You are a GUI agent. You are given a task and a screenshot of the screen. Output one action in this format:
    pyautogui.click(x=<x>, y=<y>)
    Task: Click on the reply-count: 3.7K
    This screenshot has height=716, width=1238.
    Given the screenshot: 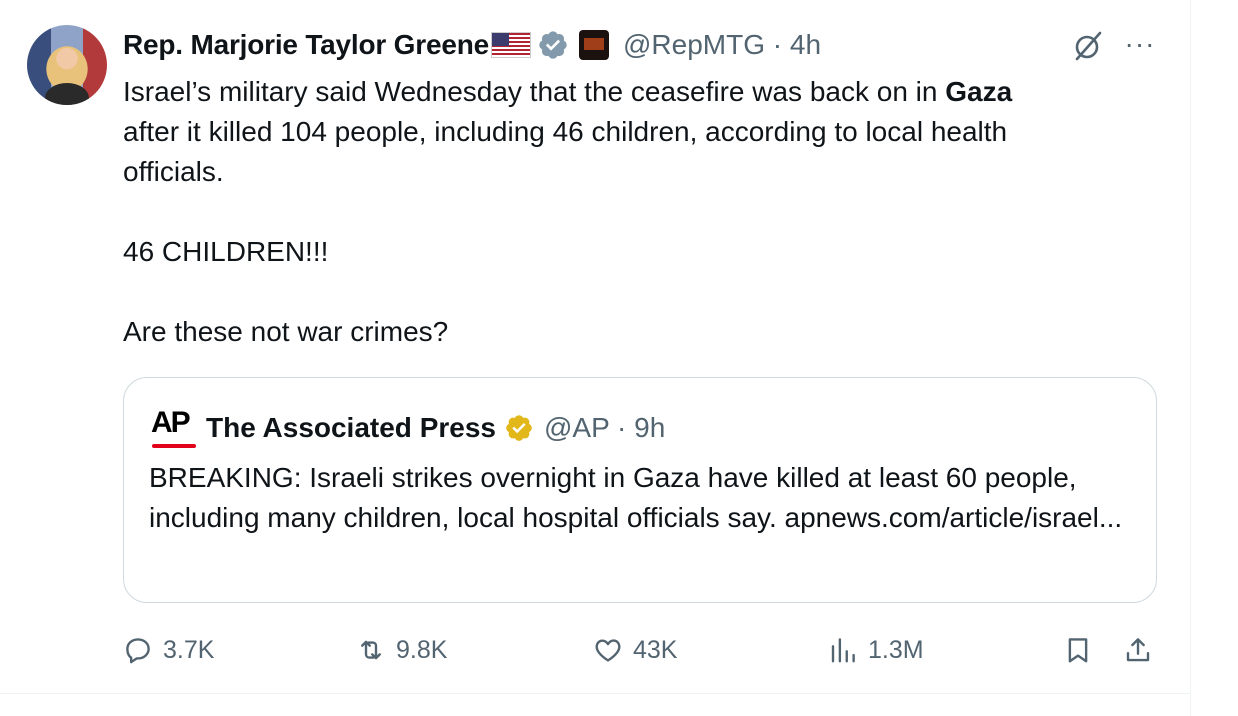 What is the action you would take?
    pyautogui.click(x=189, y=649)
    